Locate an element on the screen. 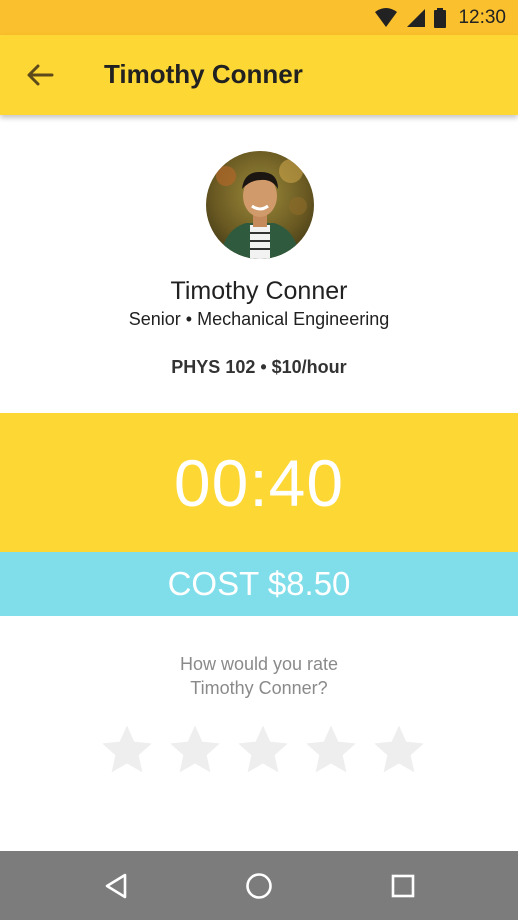  status-bar: 12:30 is located at coordinates (259, 17).